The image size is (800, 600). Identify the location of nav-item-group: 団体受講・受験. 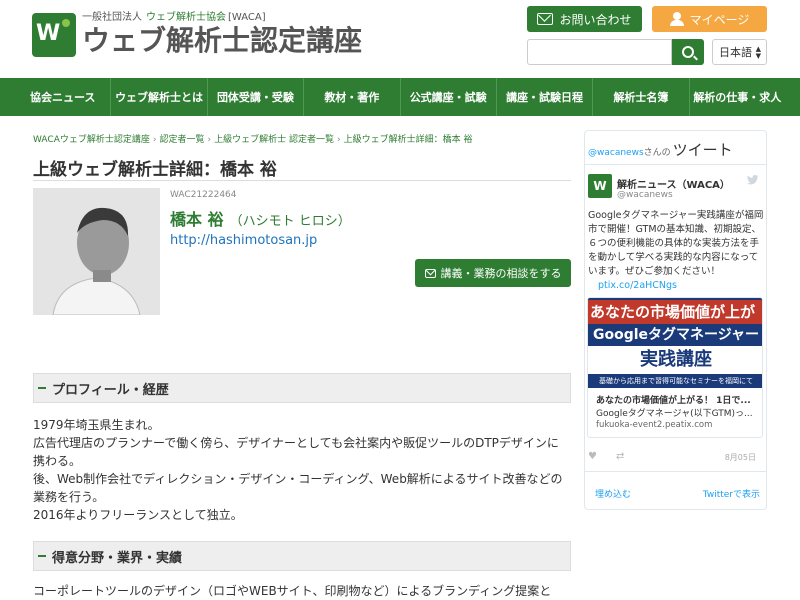
(254, 97).